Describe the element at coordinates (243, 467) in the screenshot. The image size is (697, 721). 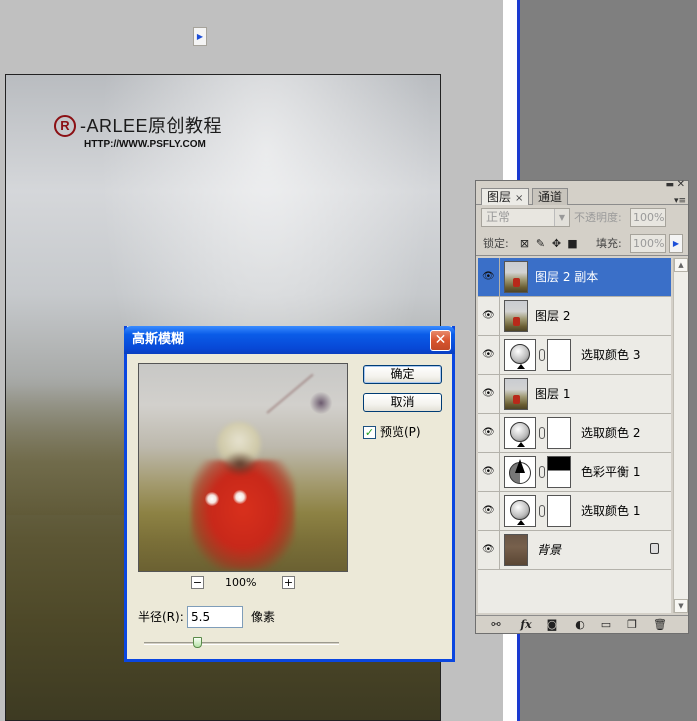
I see `blur-preview` at that location.